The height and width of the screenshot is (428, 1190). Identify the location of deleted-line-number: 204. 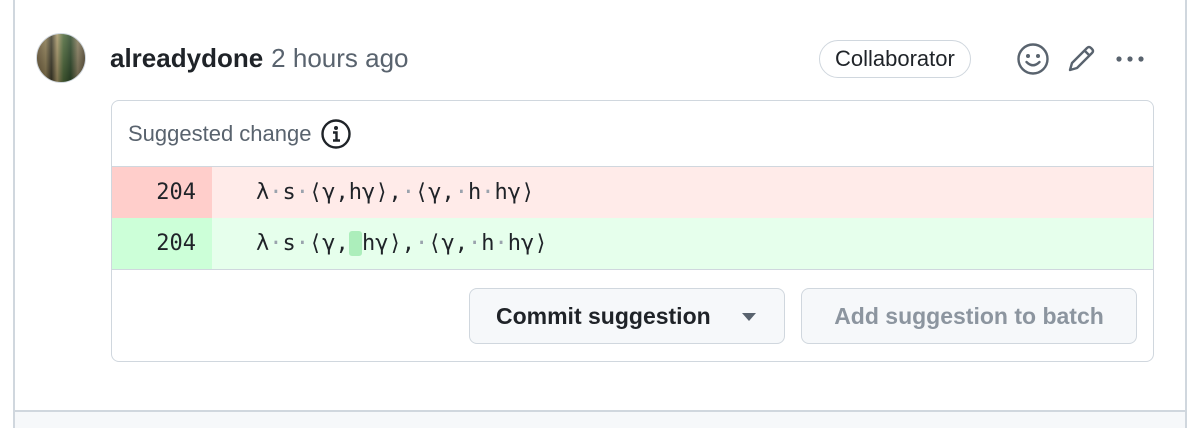
(162, 192).